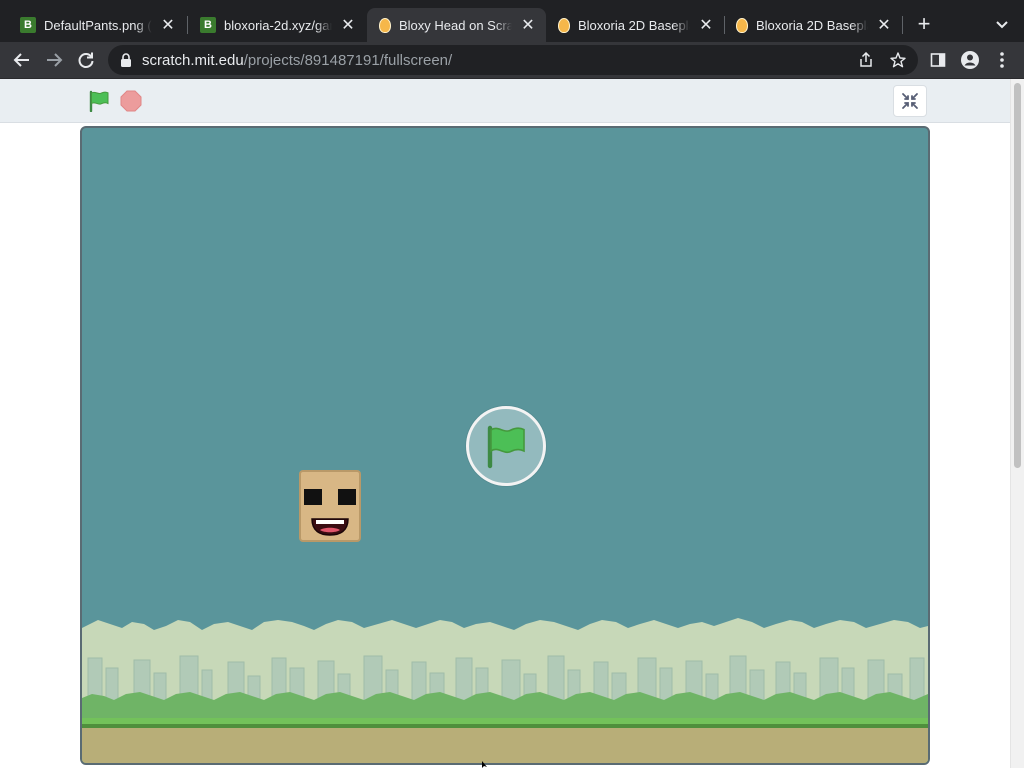 This screenshot has height=768, width=1024. Describe the element at coordinates (505, 726) in the screenshot. I see `grass-edge` at that location.